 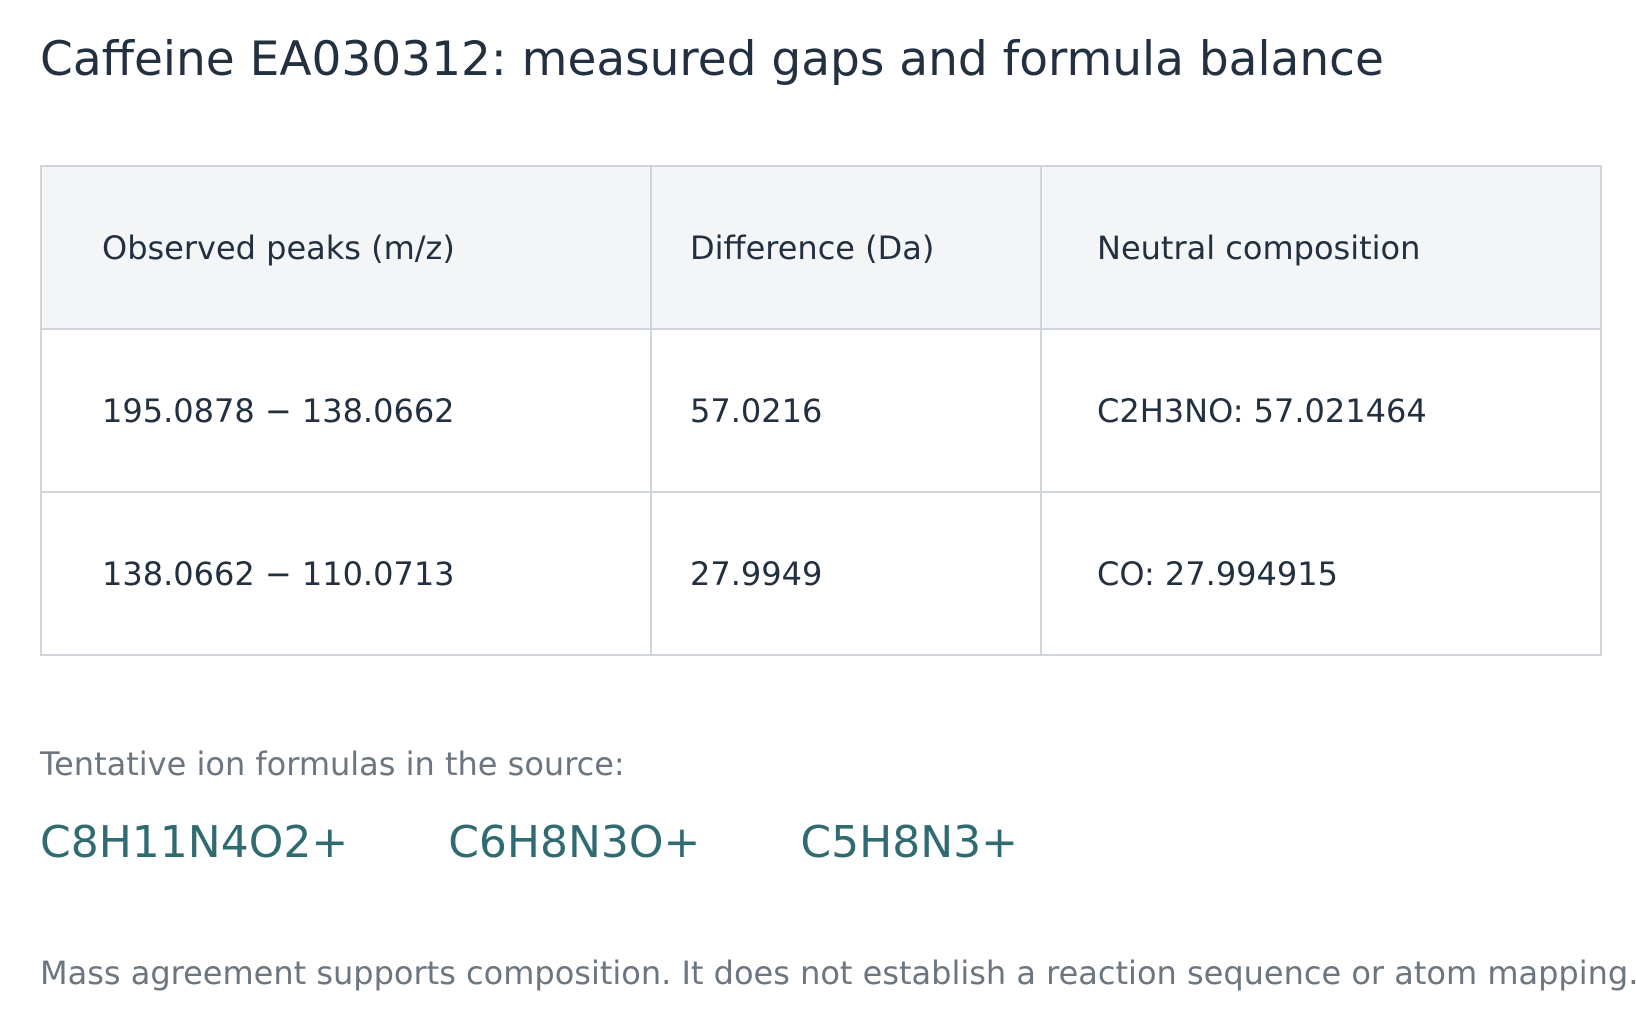 What do you see at coordinates (846, 247) in the screenshot?
I see `header-difference: Difference (Da)` at bounding box center [846, 247].